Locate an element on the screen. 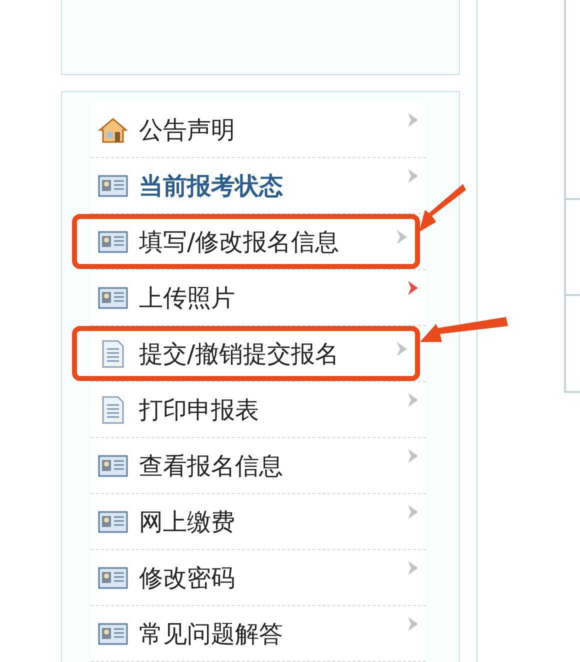 Image resolution: width=580 pixels, height=662 pixels. menu-item: 修改密码 is located at coordinates (258, 577).